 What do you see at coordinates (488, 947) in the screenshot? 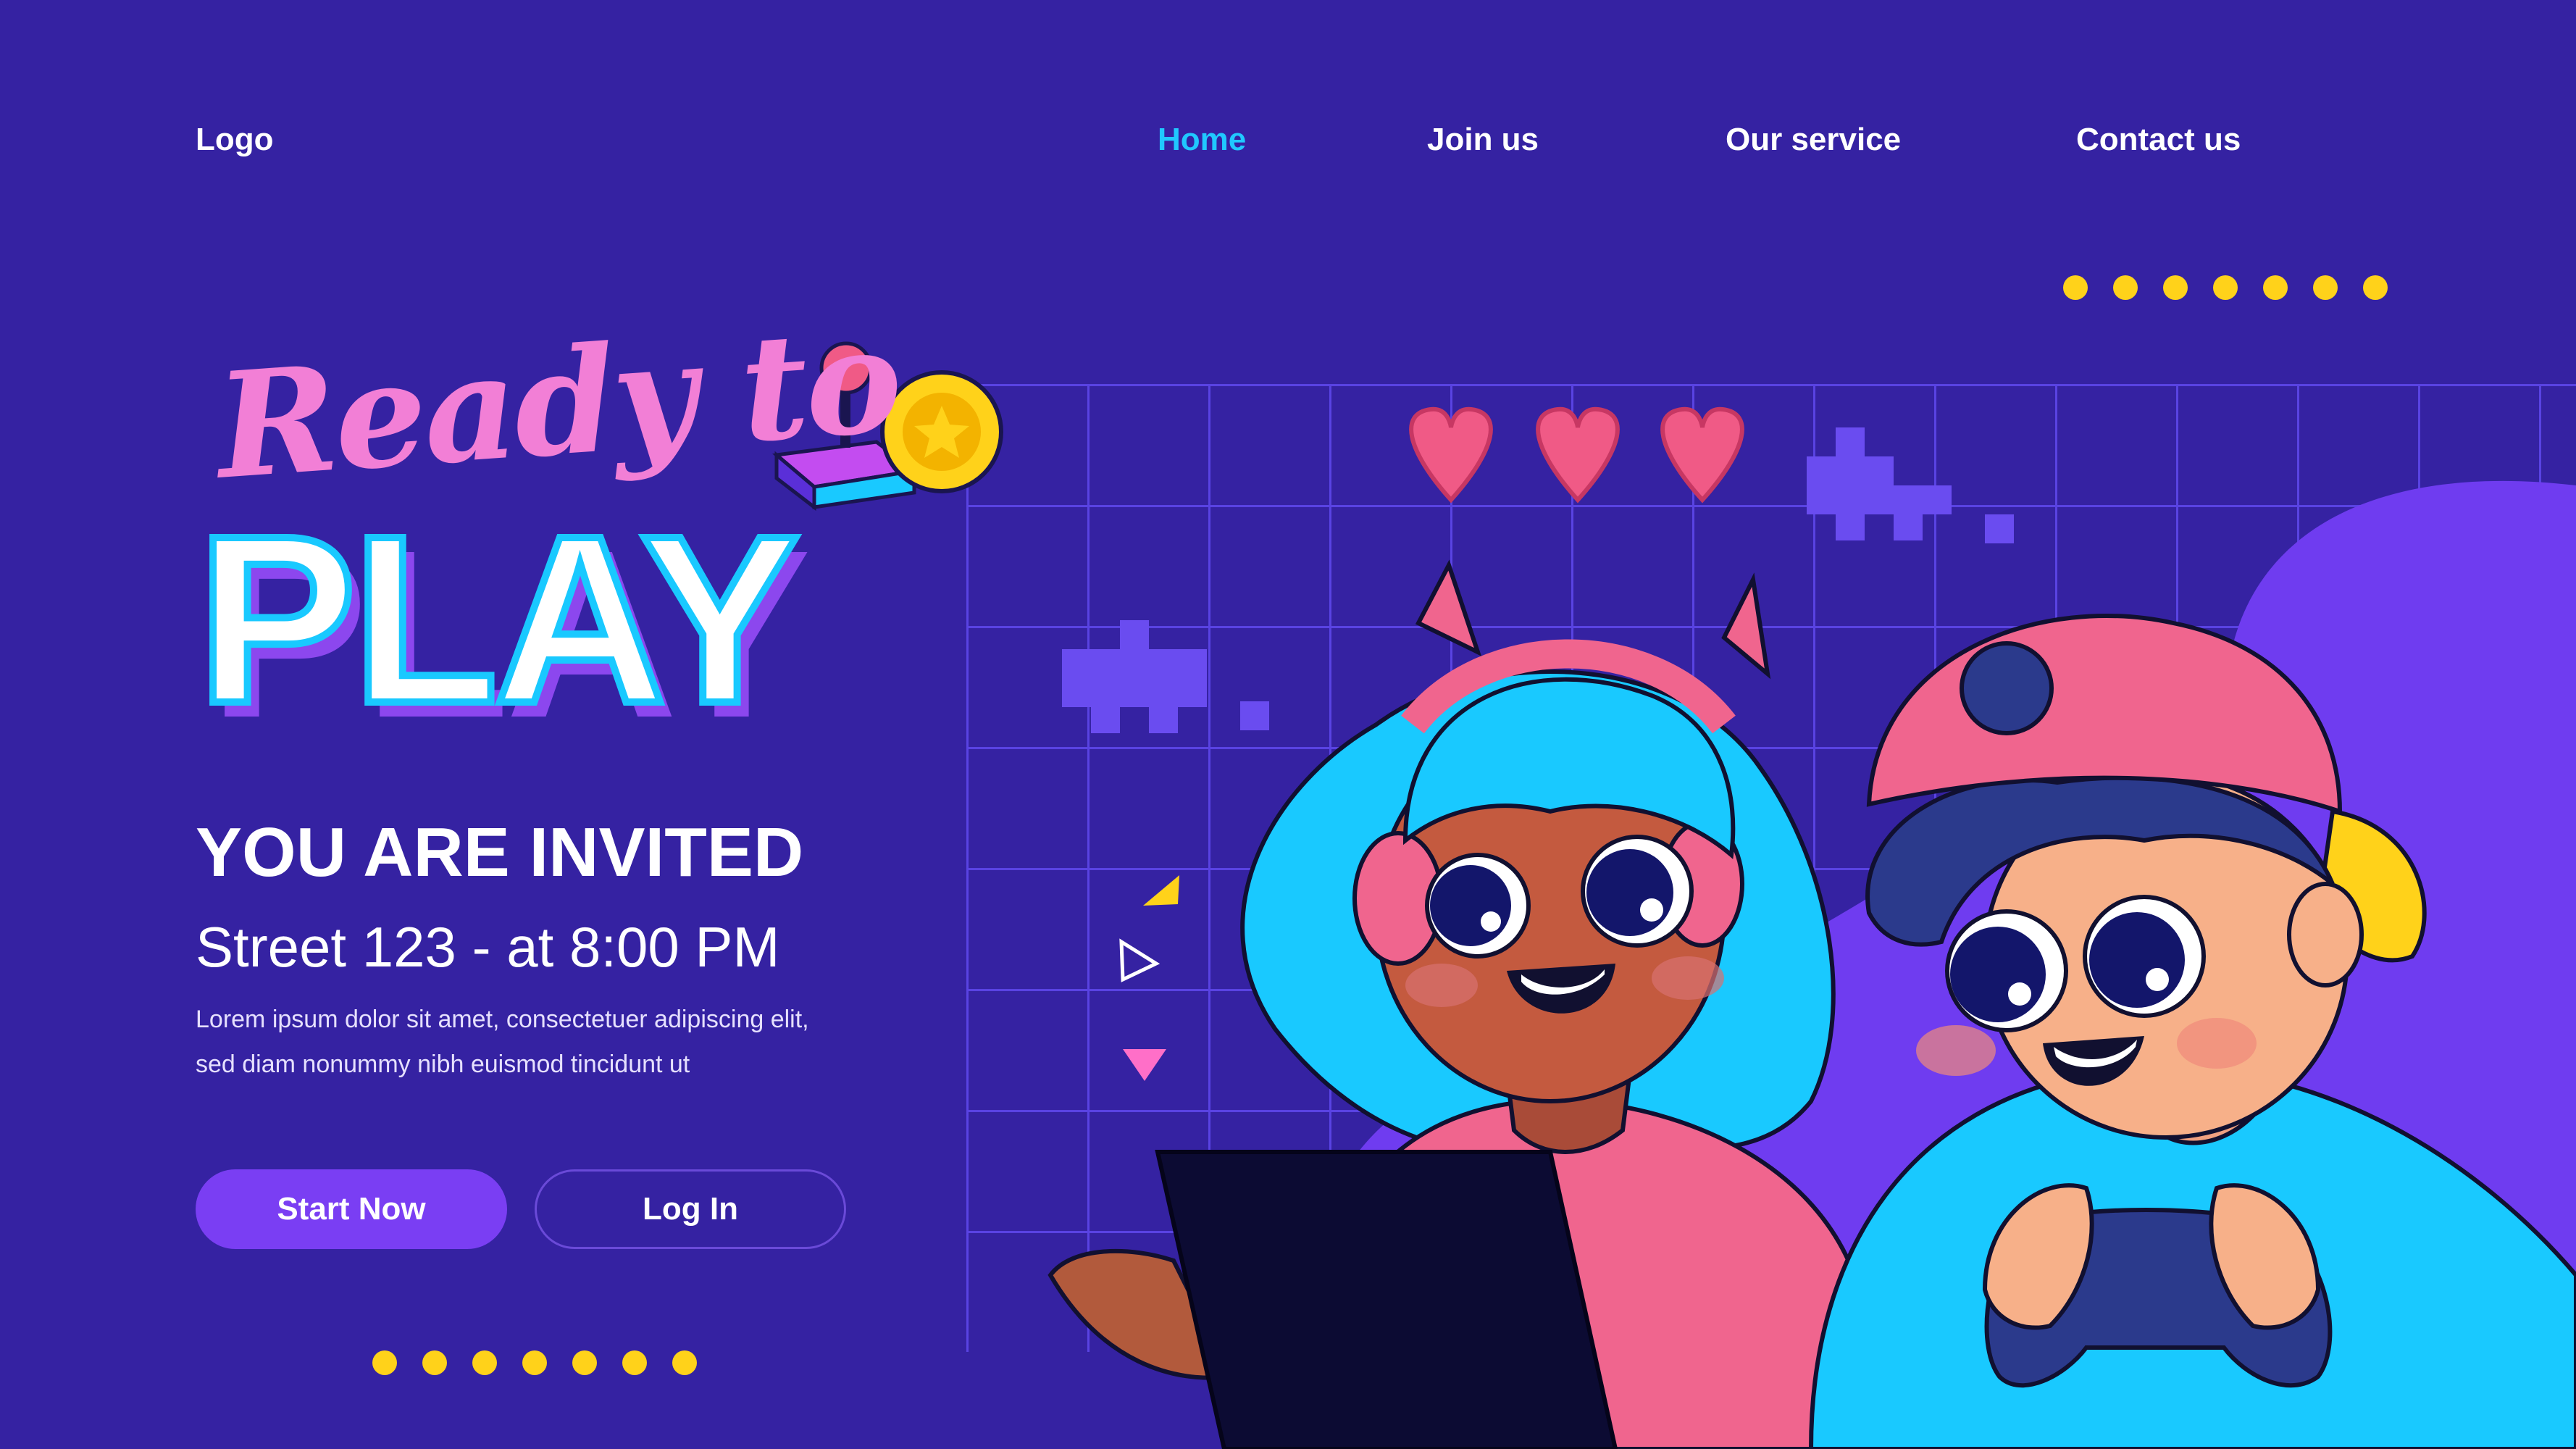
I see `event-address: Street 123 - at 8:00 PM` at bounding box center [488, 947].